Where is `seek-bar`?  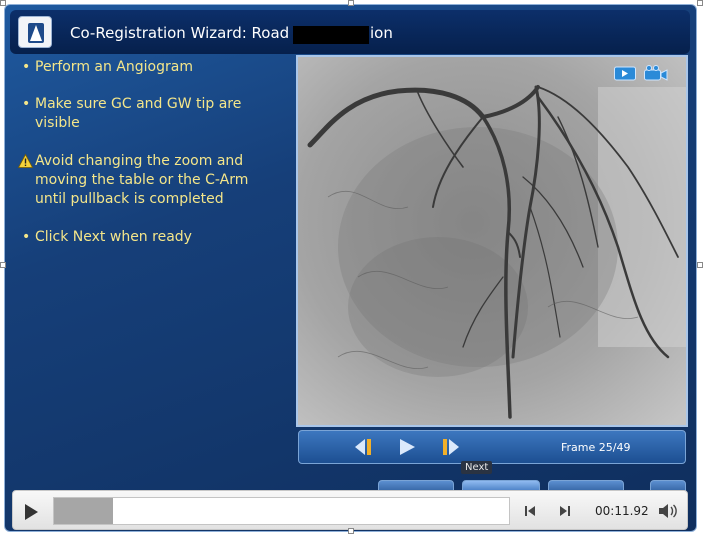
seek-bar is located at coordinates (281, 511).